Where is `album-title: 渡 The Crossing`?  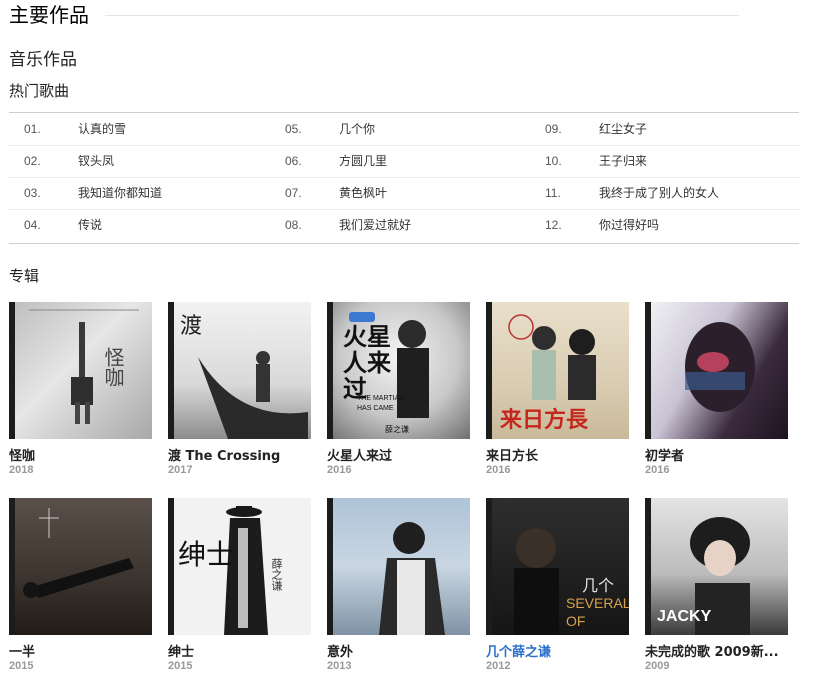
album-title: 渡 The Crossing is located at coordinates (243, 454).